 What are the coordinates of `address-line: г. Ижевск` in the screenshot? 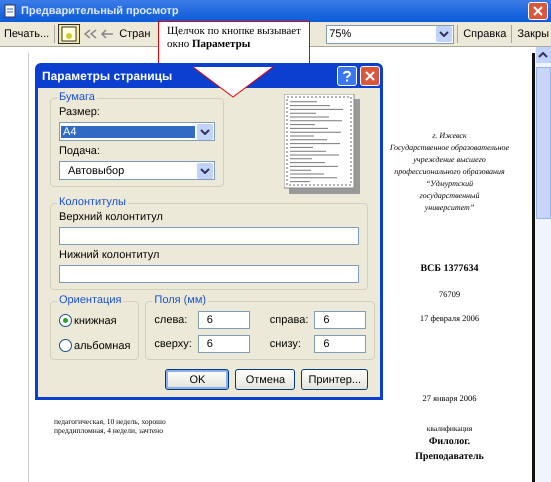 It's located at (449, 136).